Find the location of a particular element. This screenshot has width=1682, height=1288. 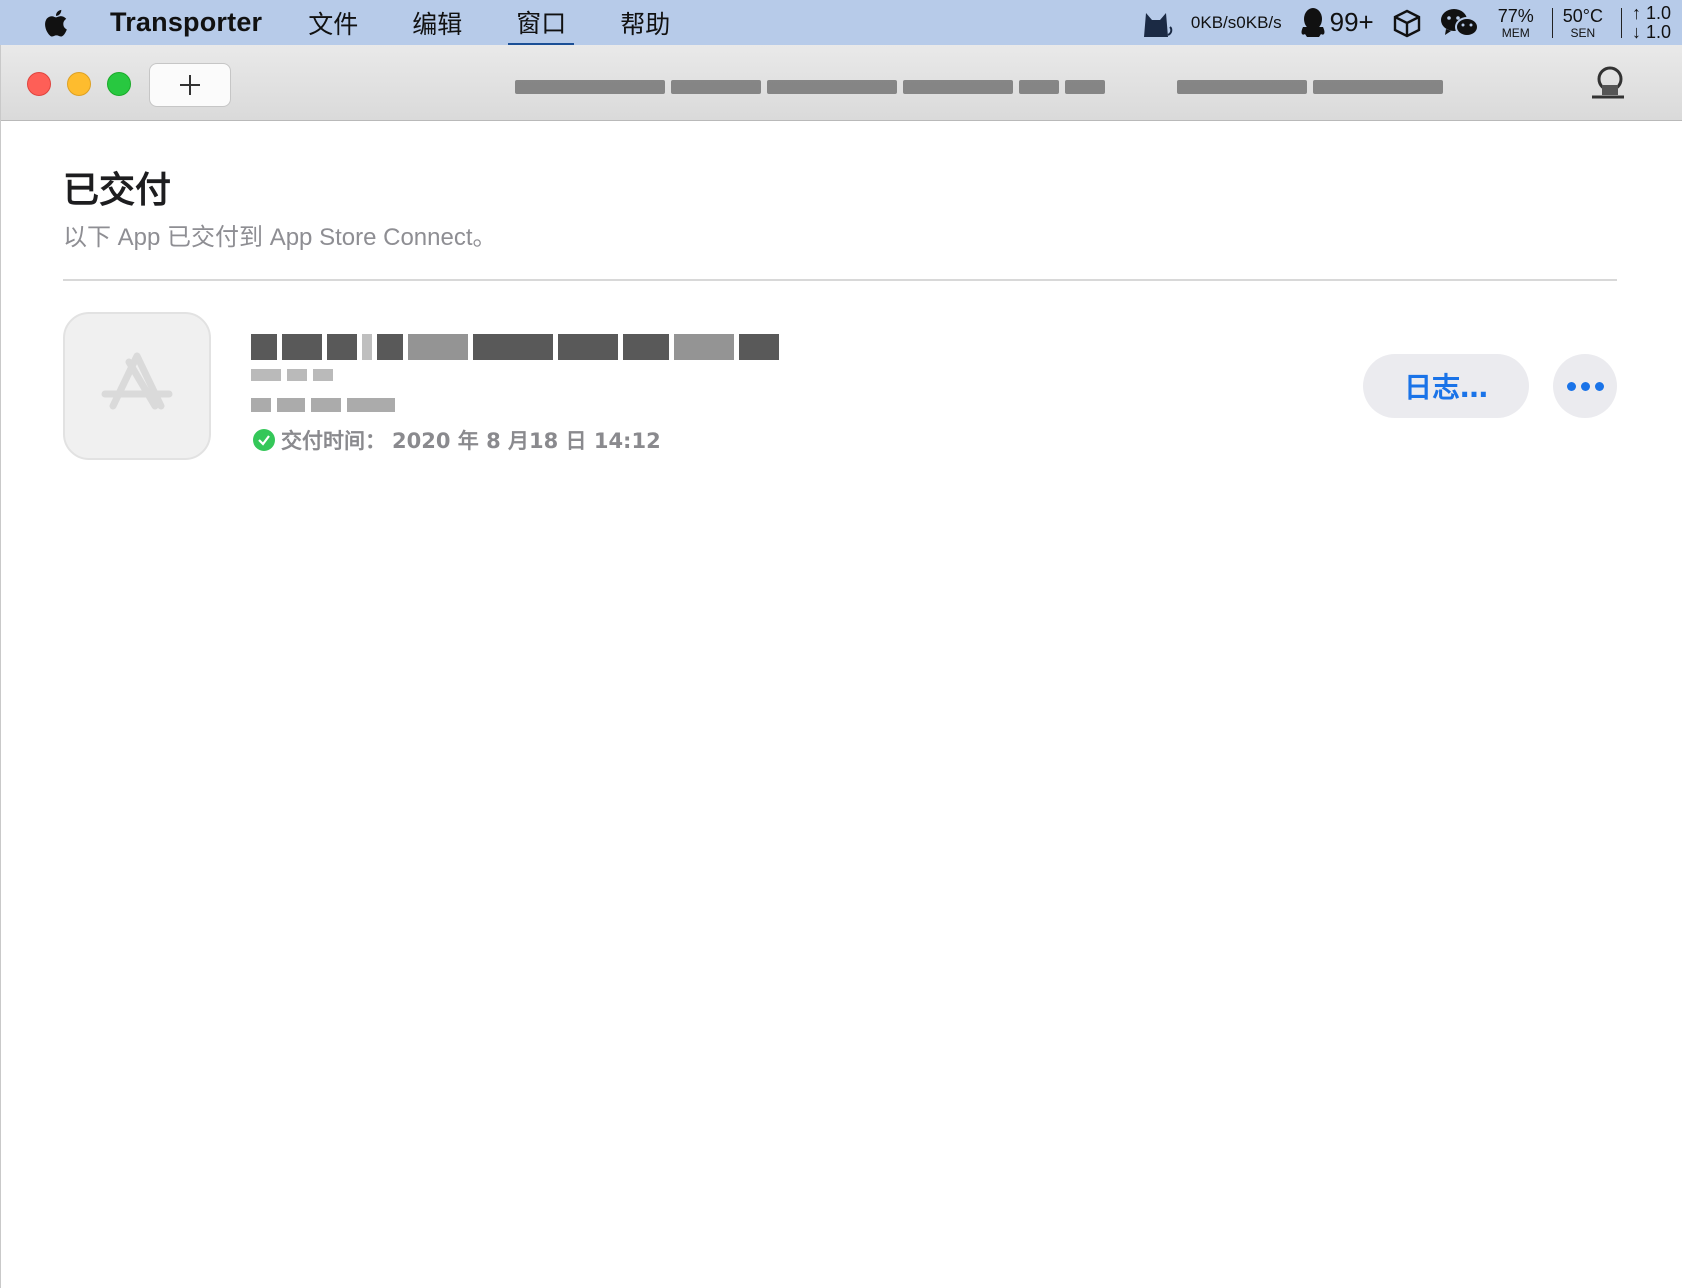

transfer-indicator: ↑ 1.0 ↓ 1.0 is located at coordinates (1657, 23).